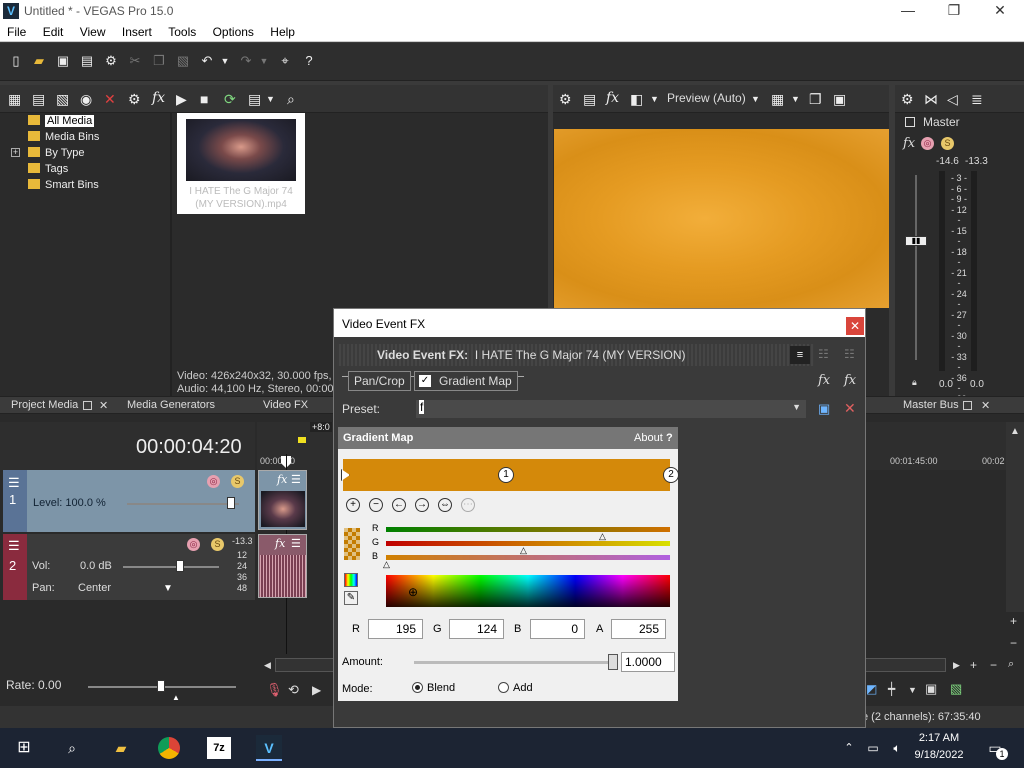 This screenshot has height=768, width=1024. Describe the element at coordinates (824, 380) in the screenshot. I see `add-fx-icon: fx` at that location.